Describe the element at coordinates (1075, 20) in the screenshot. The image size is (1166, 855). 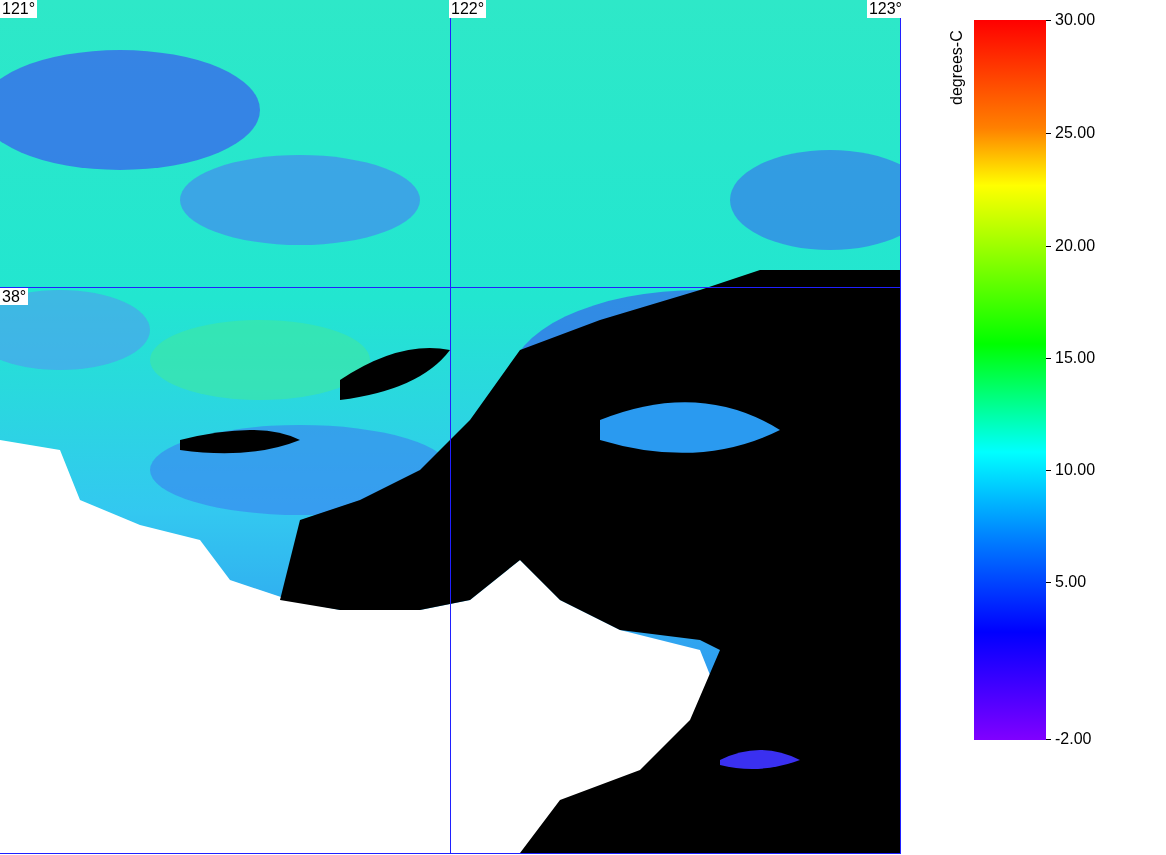
I see `scale-value: 30.00` at that location.